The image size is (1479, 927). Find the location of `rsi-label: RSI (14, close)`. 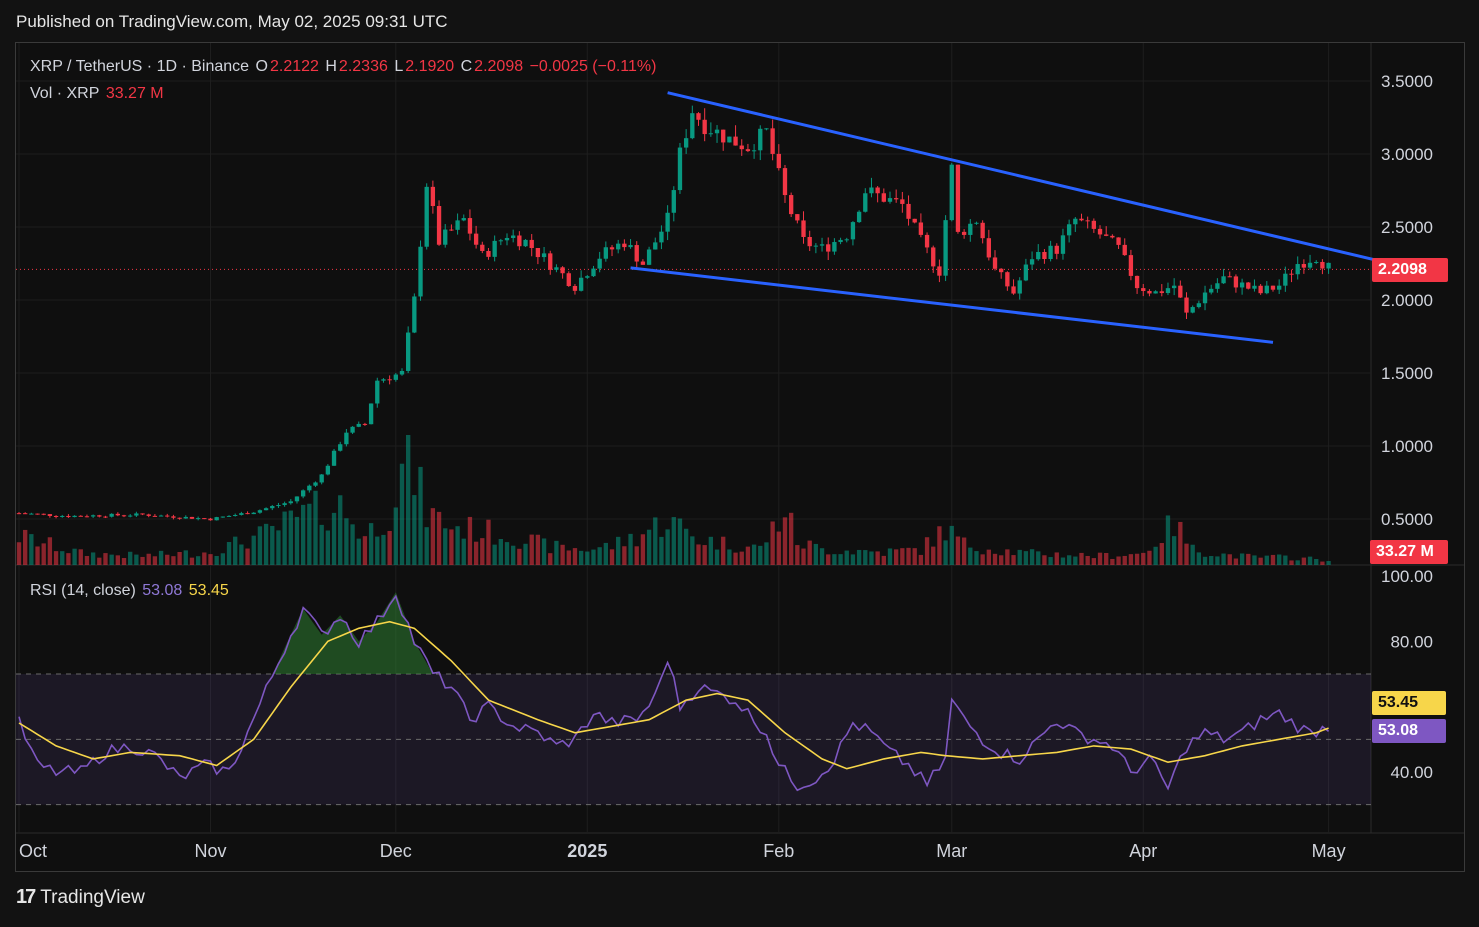

rsi-label: RSI (14, close) is located at coordinates (83, 590).